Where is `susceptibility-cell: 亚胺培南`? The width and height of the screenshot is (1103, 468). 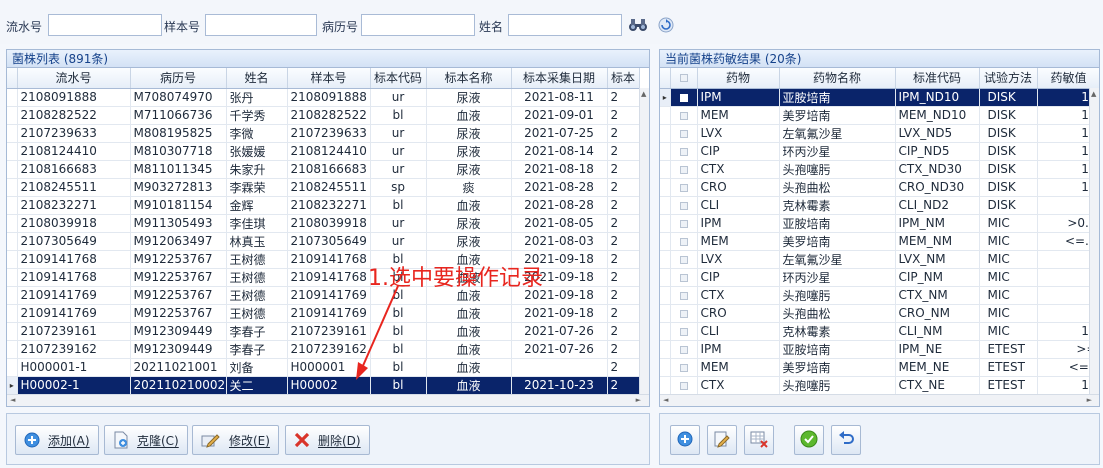
susceptibility-cell: 亚胺培南 is located at coordinates (837, 349).